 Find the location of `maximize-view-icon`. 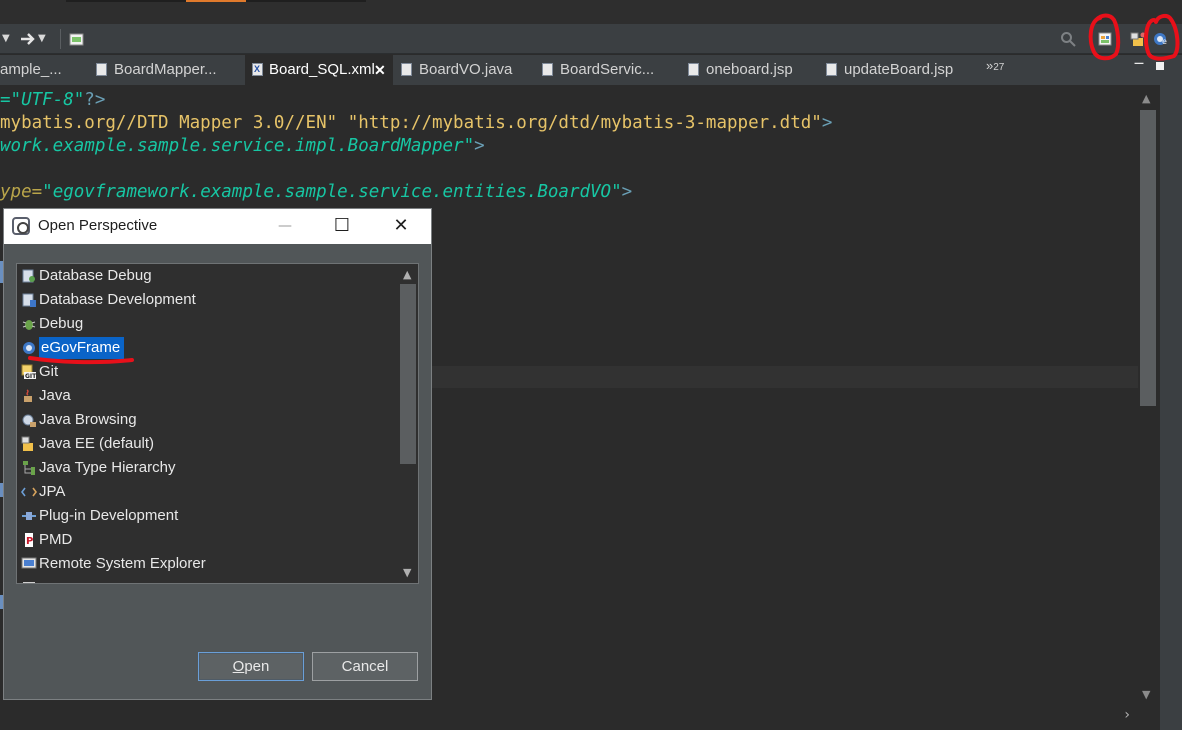

maximize-view-icon is located at coordinates (1160, 66).